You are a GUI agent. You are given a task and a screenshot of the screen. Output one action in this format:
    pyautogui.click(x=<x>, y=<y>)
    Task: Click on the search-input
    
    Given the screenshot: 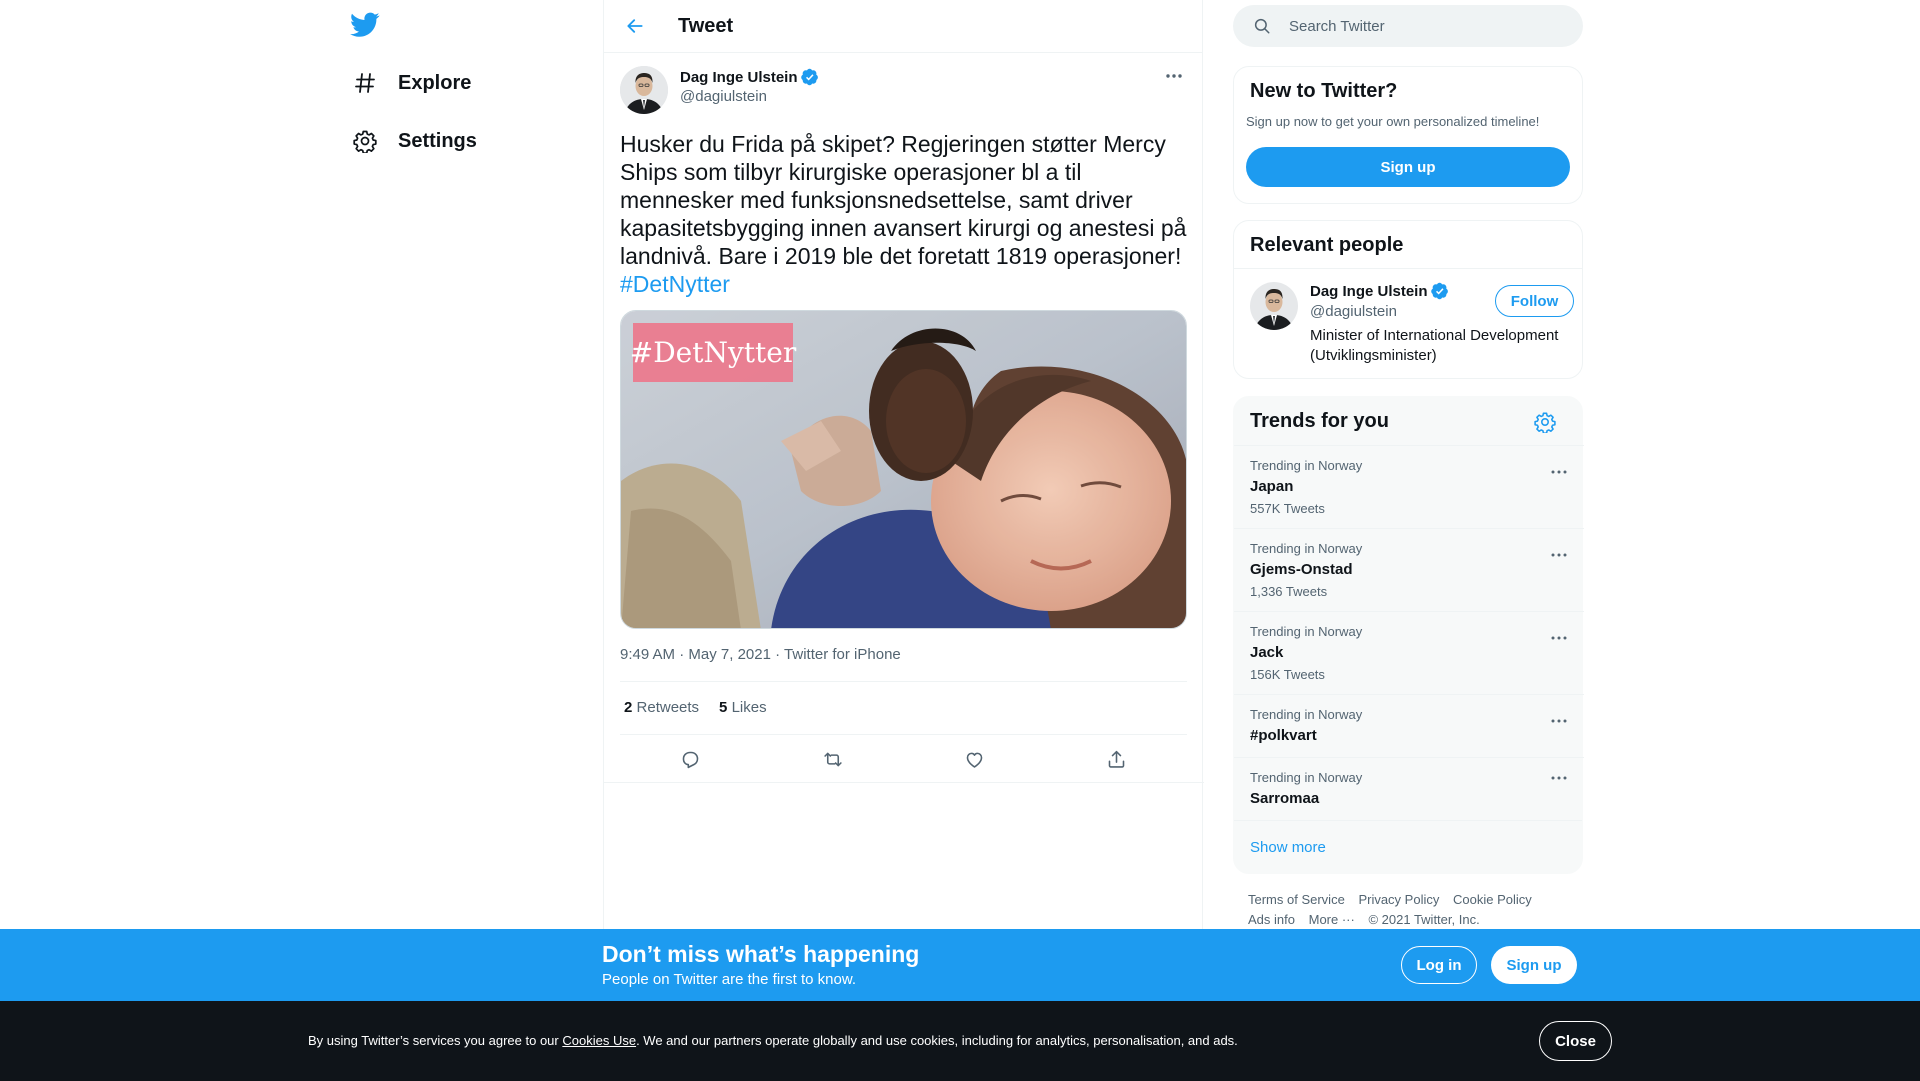 What is the action you would take?
    pyautogui.click(x=1419, y=26)
    